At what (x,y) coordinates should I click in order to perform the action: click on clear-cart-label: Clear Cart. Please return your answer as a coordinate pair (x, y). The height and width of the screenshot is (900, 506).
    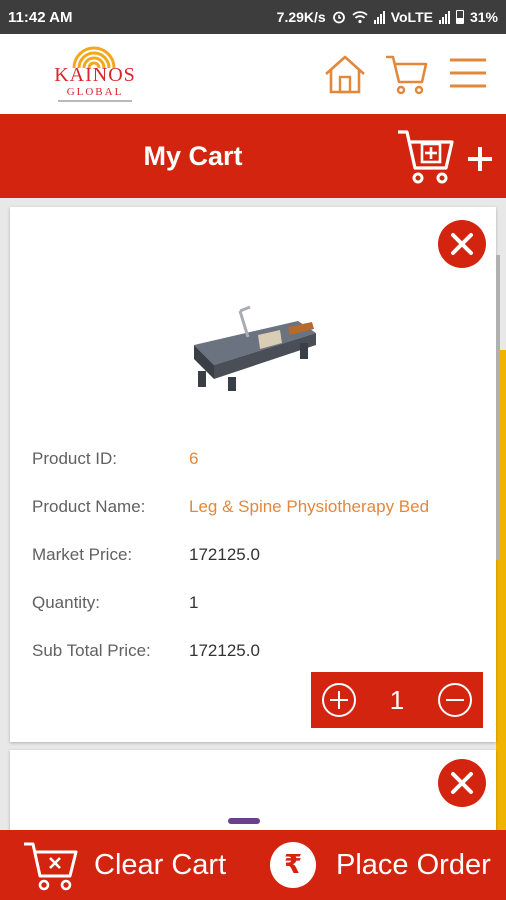
    Looking at the image, I should click on (160, 864).